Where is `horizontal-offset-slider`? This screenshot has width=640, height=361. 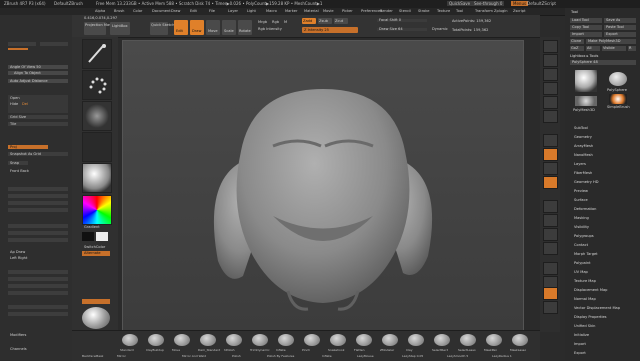
horizontal-offset-slider is located at coordinates (38, 226).